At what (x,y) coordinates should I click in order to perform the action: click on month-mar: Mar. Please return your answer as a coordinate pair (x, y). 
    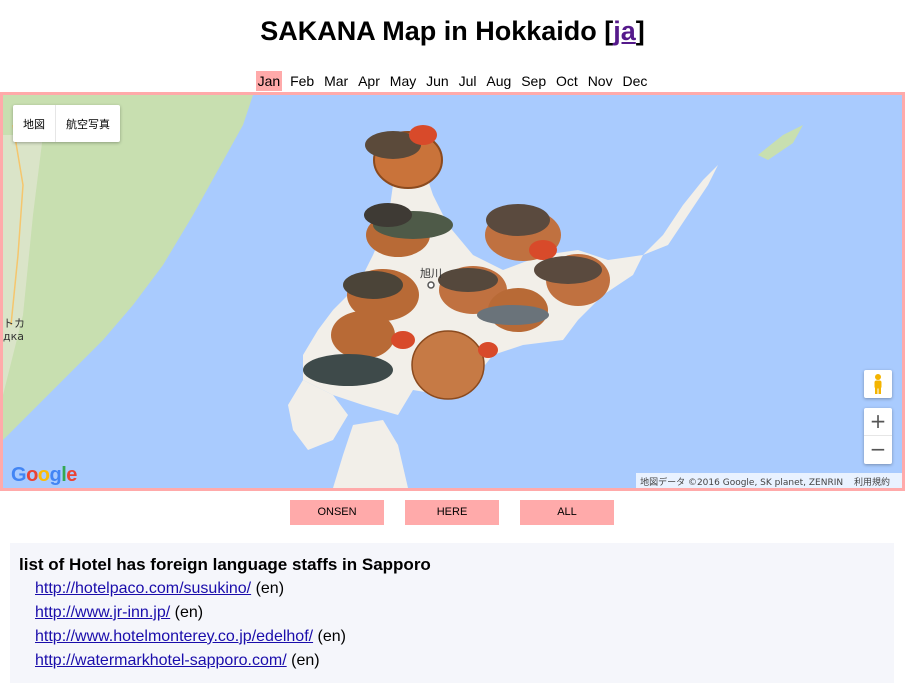
    Looking at the image, I should click on (336, 81).